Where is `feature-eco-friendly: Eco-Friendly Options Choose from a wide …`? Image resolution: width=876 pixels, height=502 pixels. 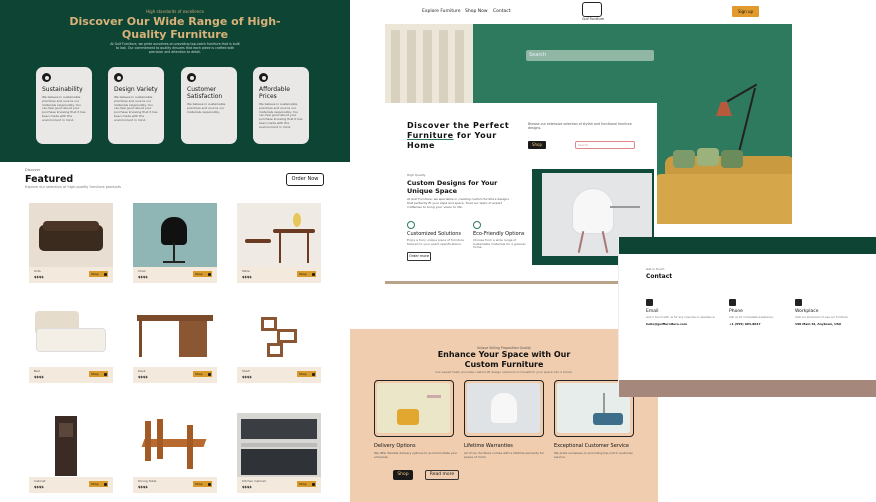
feature-eco-friendly: Eco-Friendly Options Choose from a wide … is located at coordinates (503, 235).